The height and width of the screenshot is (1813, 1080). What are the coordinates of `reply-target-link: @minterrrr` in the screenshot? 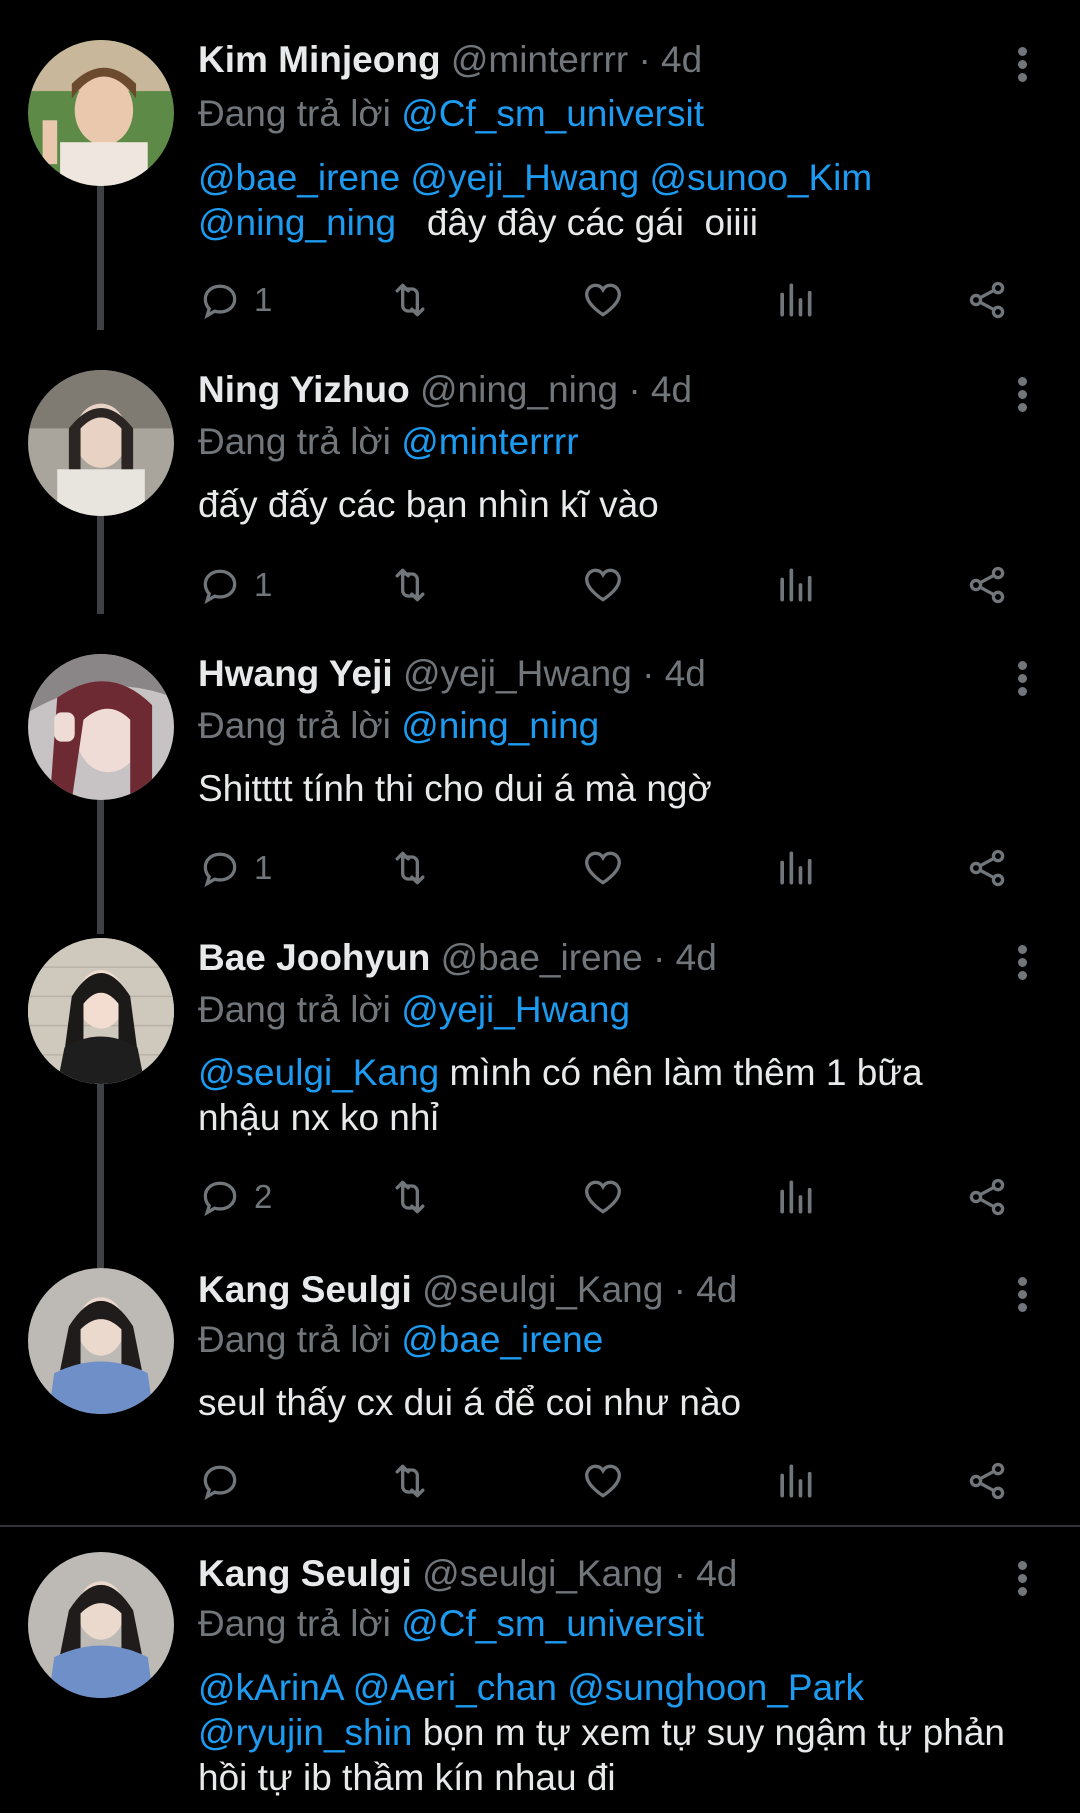 It's located at (489, 441).